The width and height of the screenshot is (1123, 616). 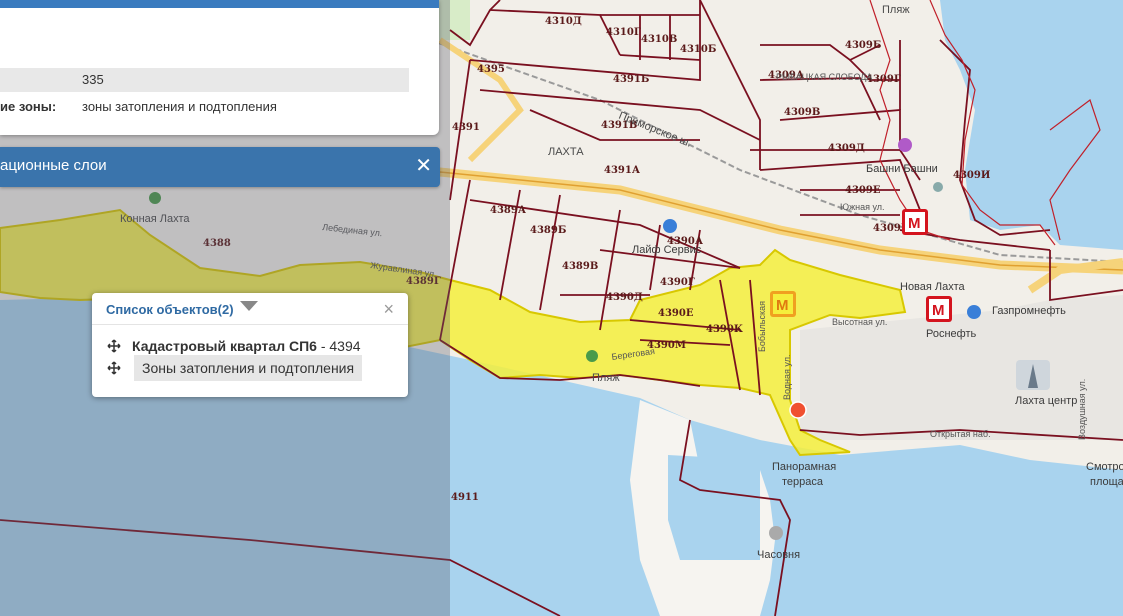 I want to click on place-label: Панорамная, so click(x=804, y=467).